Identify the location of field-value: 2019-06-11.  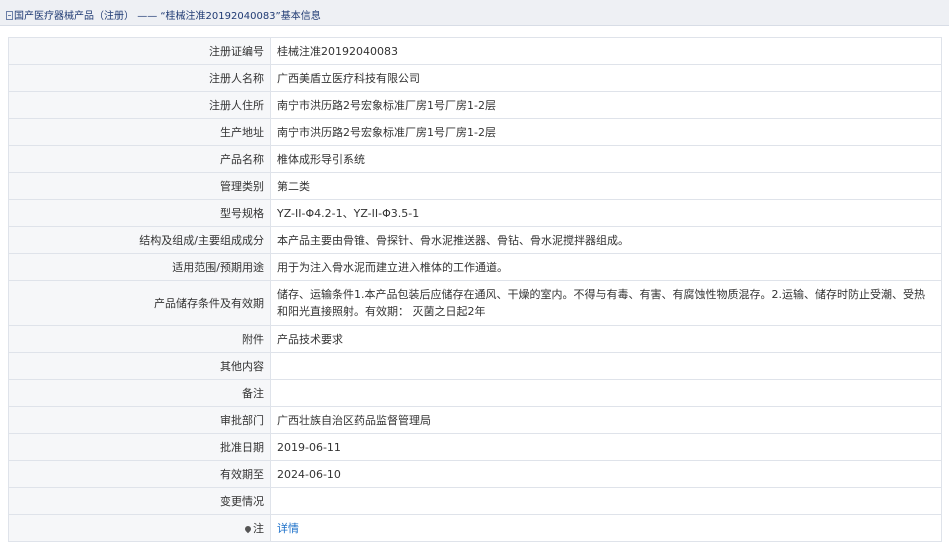
(606, 447).